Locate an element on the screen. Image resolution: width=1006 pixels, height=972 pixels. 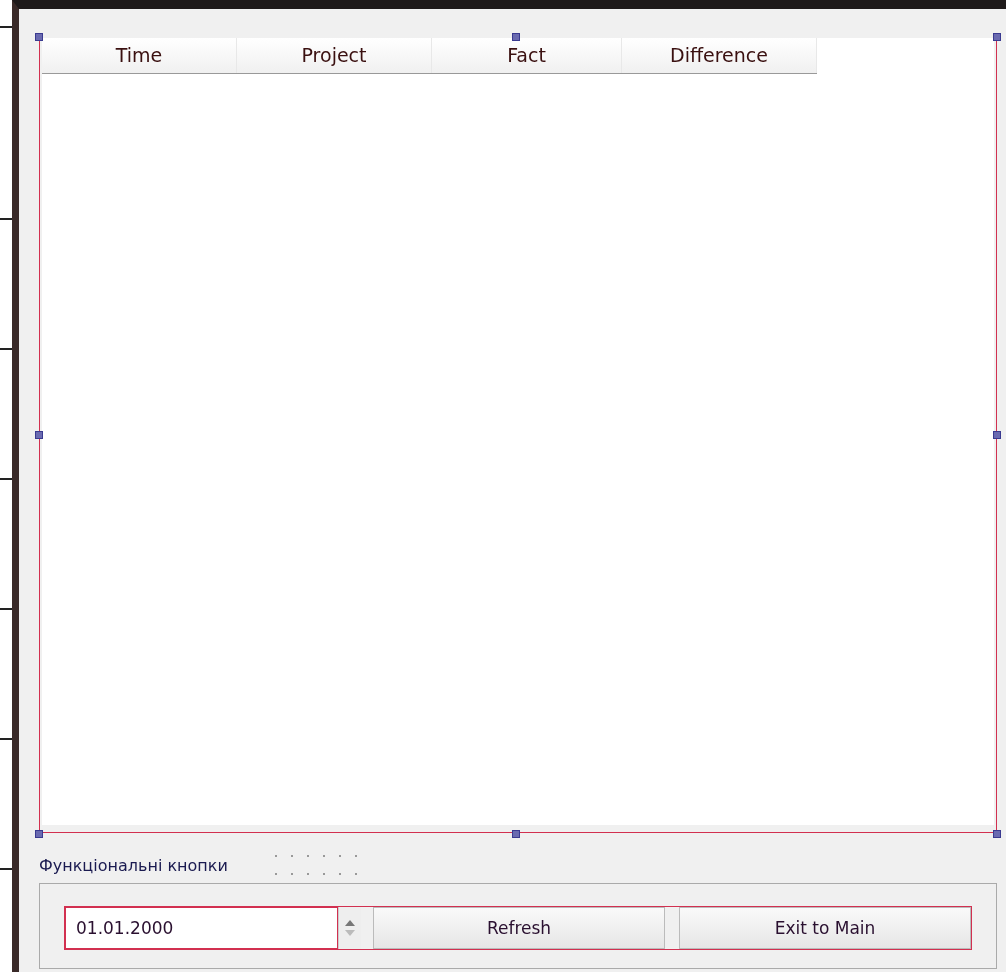
push-button: Exit to Main is located at coordinates (825, 928).